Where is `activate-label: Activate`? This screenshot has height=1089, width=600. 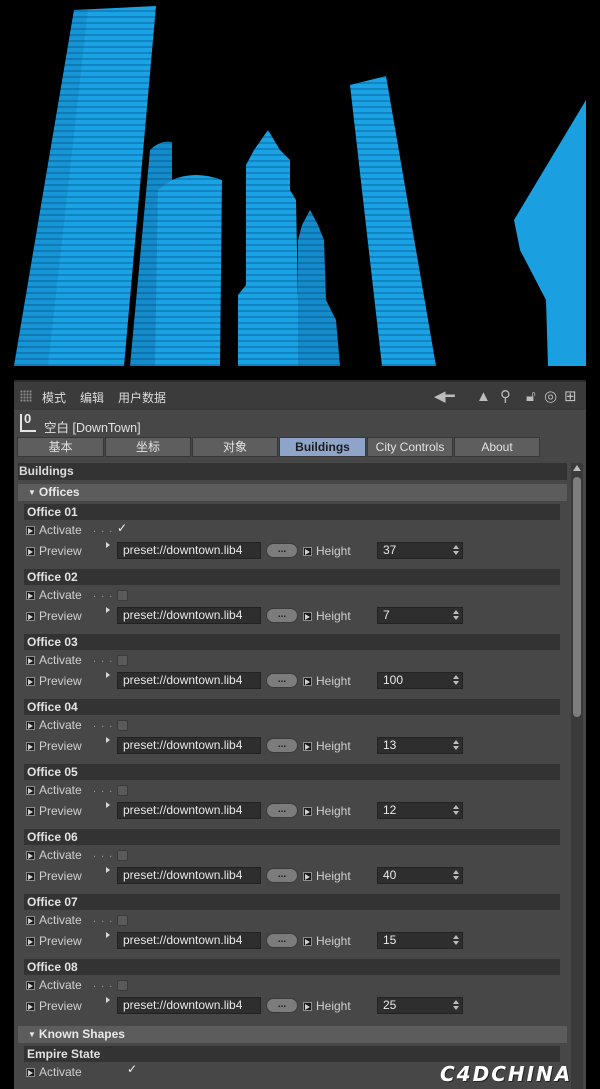
activate-label: Activate is located at coordinates (60, 920).